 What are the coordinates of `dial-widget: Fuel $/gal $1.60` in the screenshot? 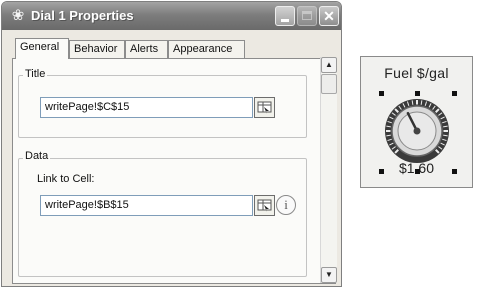 It's located at (416, 122).